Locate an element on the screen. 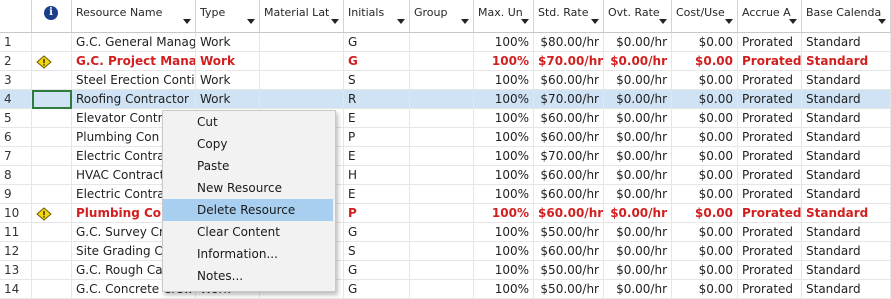  initials-cell: S is located at coordinates (377, 251).